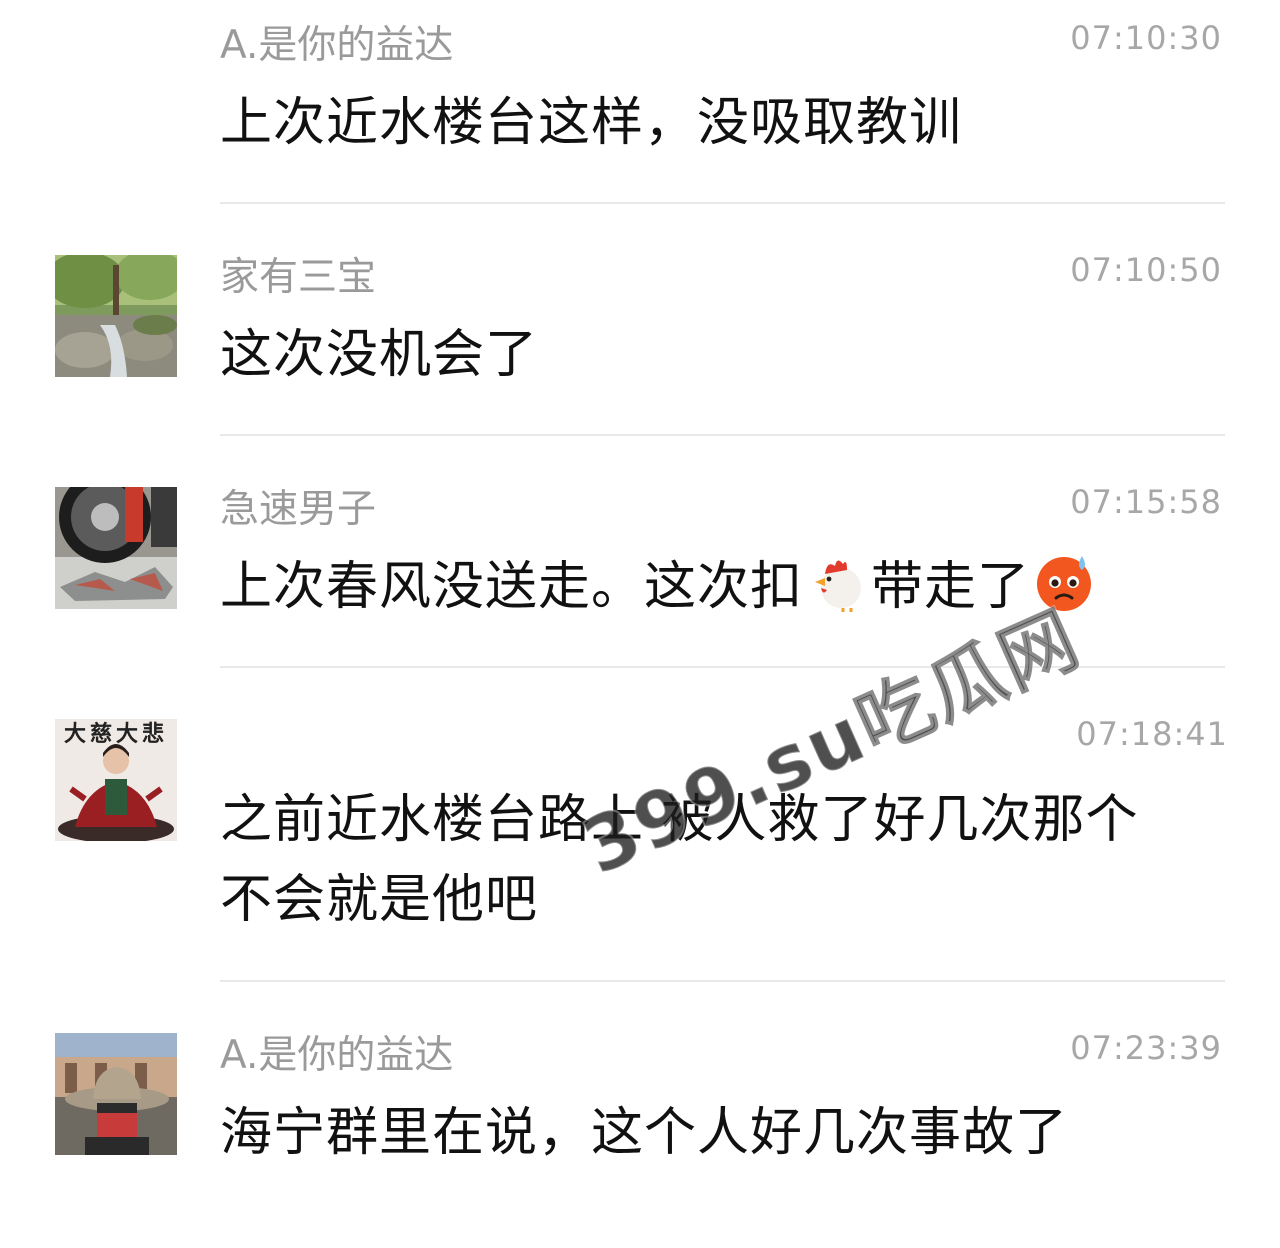  I want to click on message-time: 07:15:58, so click(1146, 502).